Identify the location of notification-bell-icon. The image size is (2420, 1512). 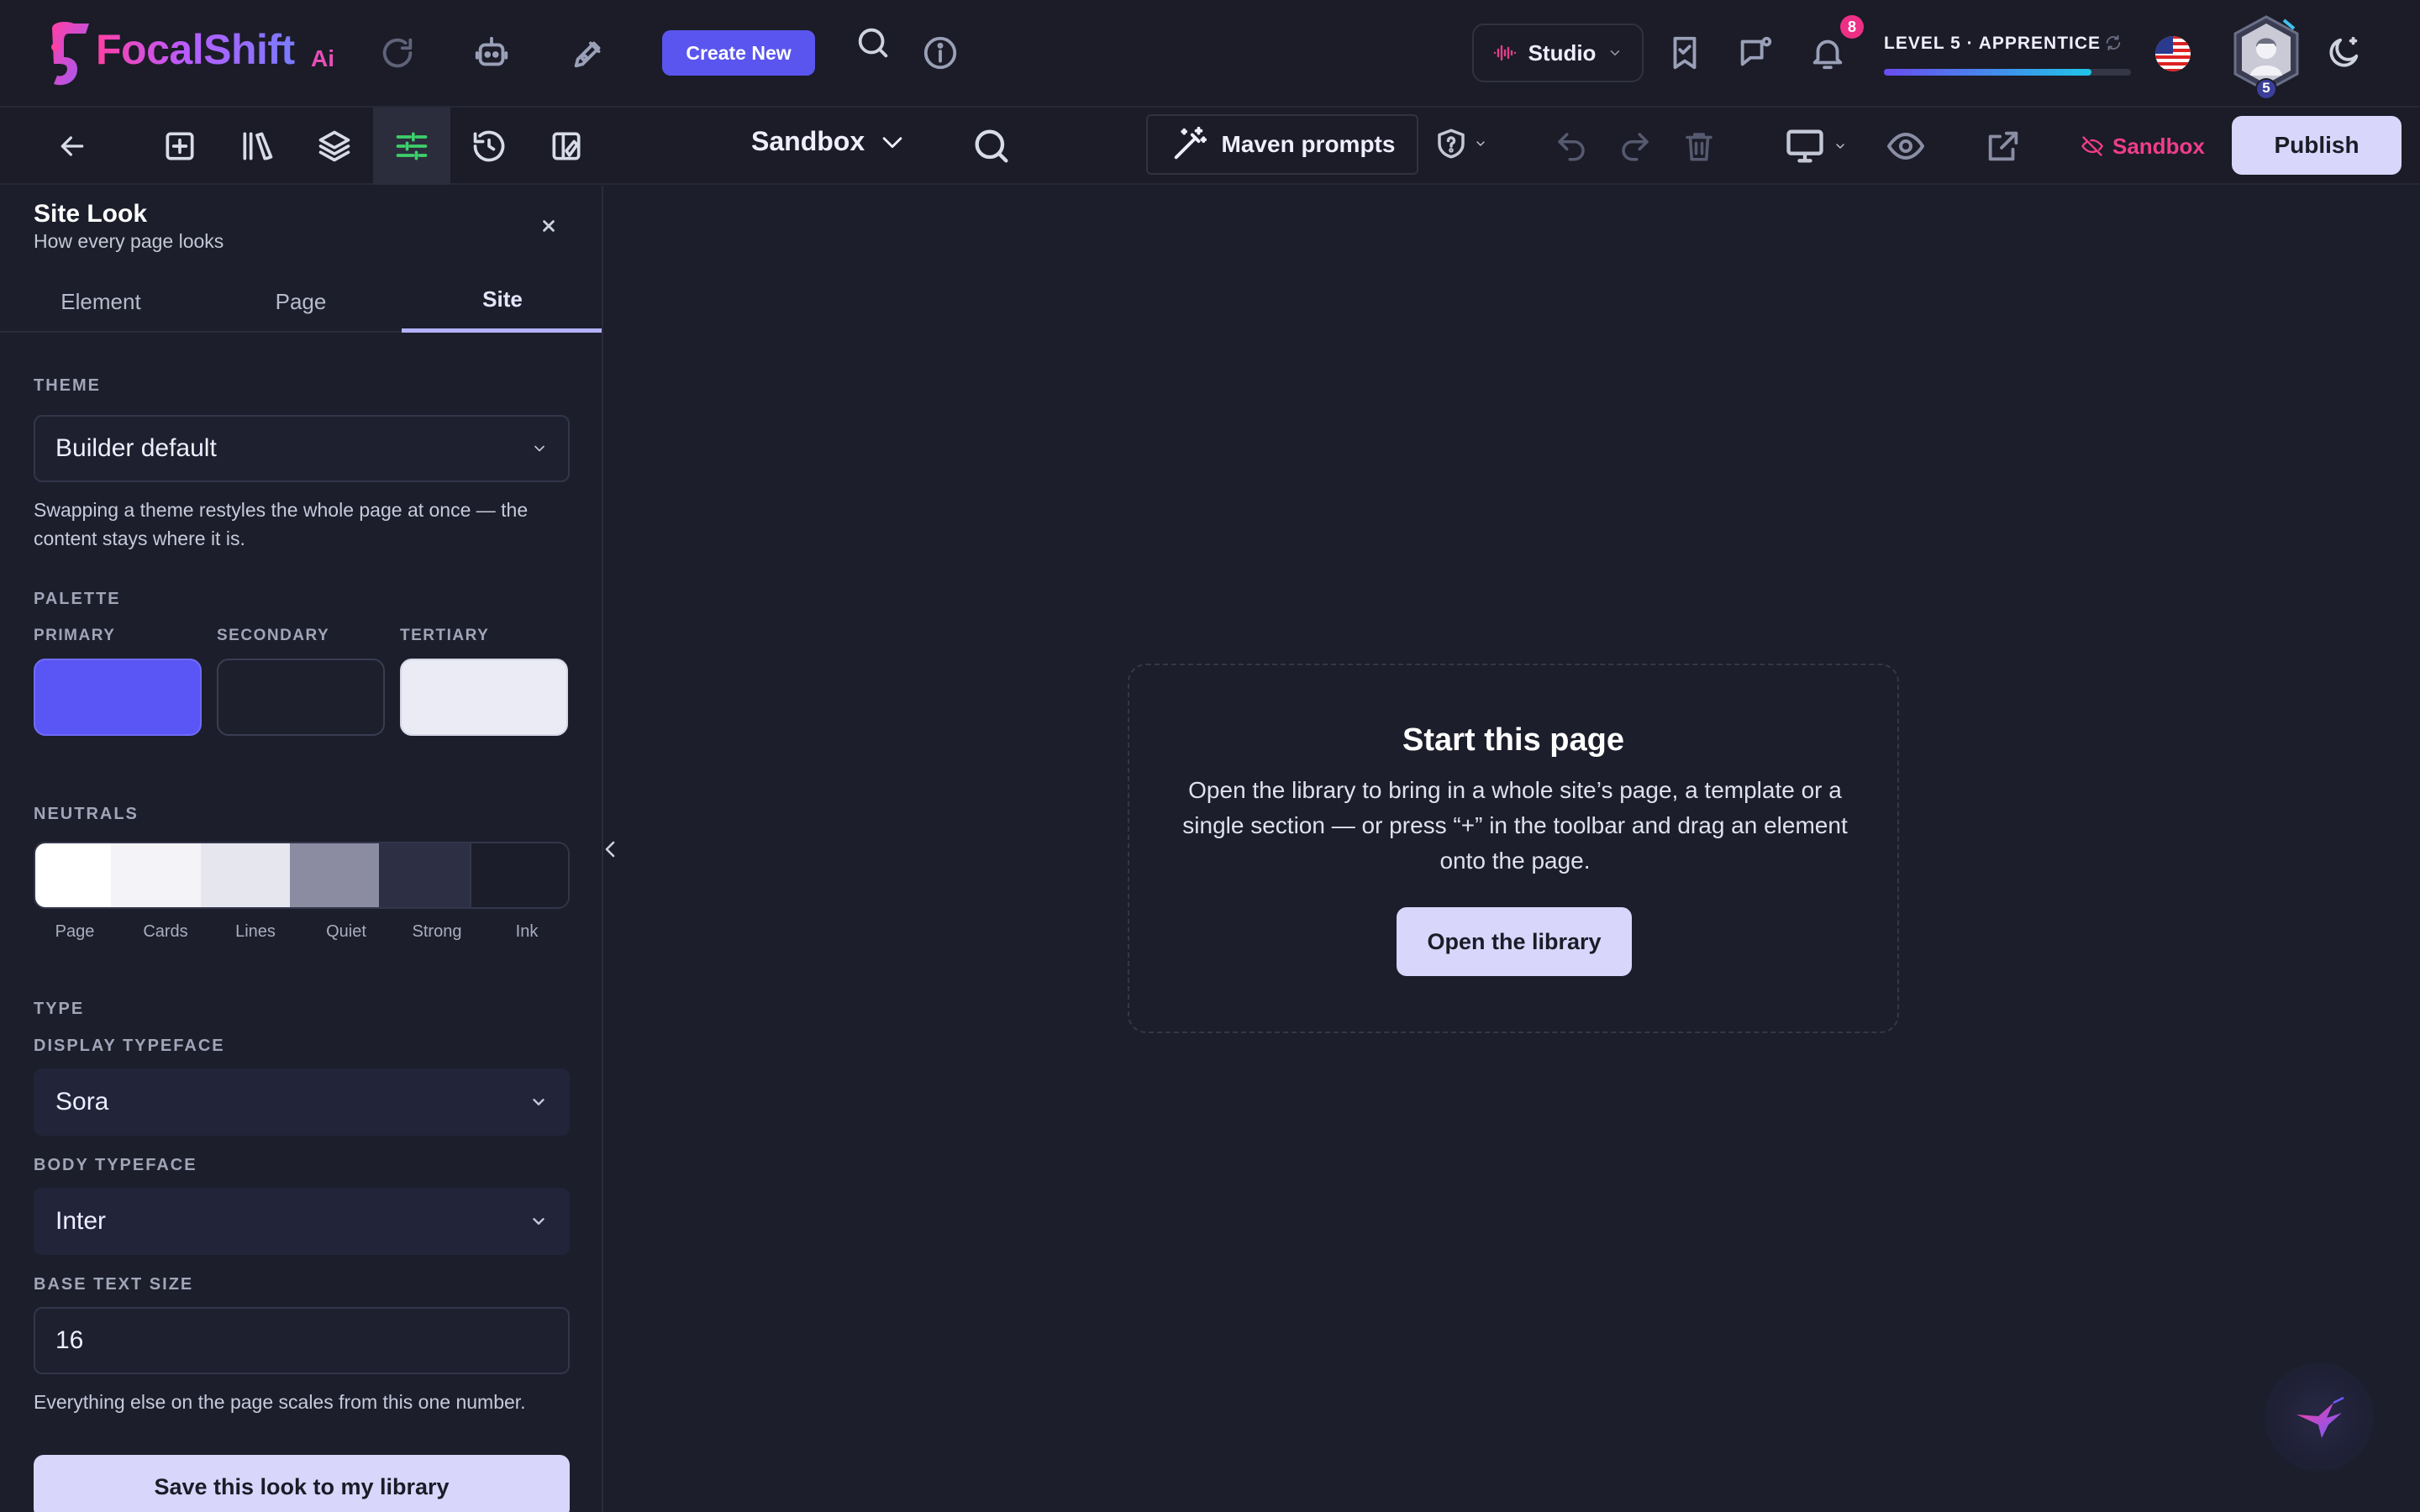
(1828, 54).